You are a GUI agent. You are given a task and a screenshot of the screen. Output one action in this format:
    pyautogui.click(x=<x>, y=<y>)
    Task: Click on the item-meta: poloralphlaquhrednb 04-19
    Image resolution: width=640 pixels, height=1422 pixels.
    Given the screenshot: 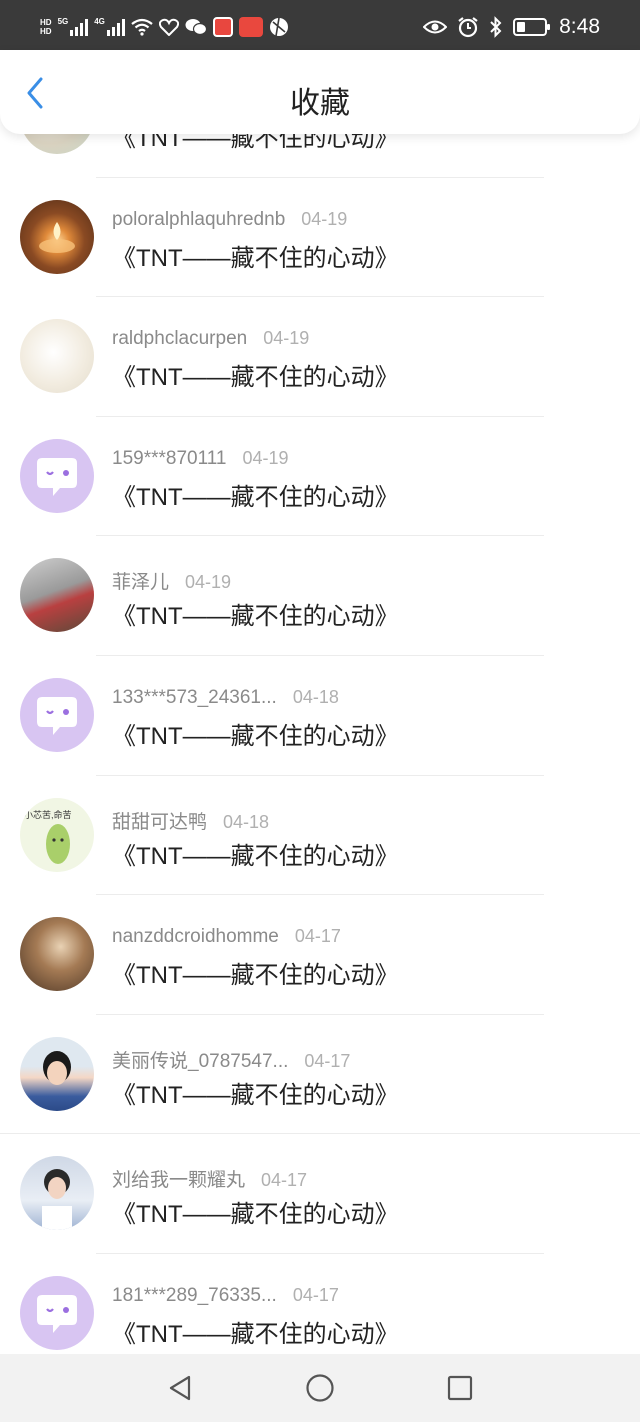 What is the action you would take?
    pyautogui.click(x=229, y=220)
    